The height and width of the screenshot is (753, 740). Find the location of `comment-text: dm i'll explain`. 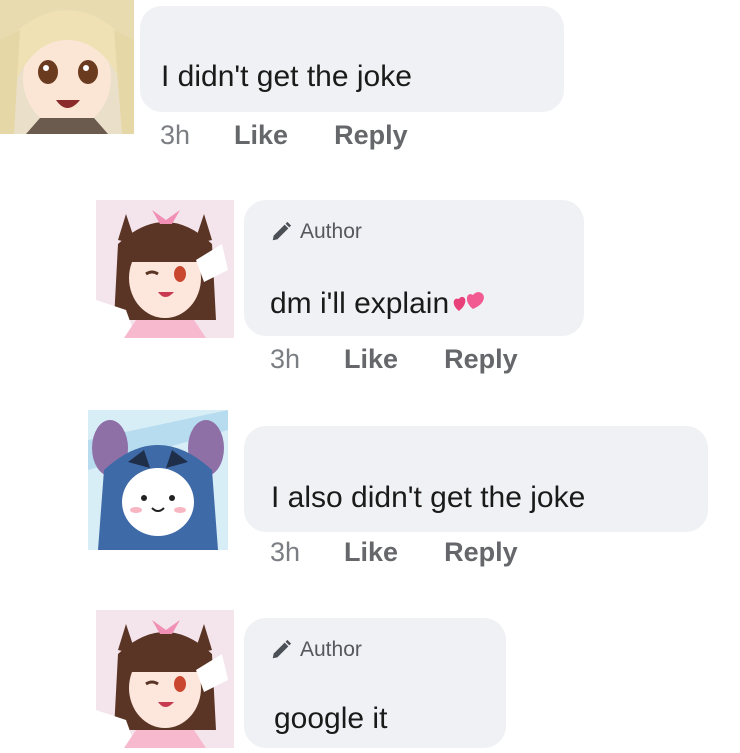

comment-text: dm i'll explain is located at coordinates (378, 304).